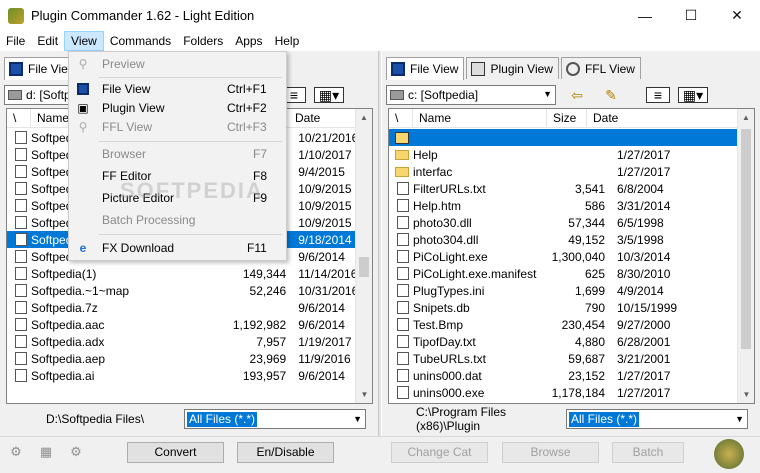 The image size is (760, 473). I want to click on menu-item-ffl-view: ⚲ FFL View Ctrl+F3, so click(177, 127).